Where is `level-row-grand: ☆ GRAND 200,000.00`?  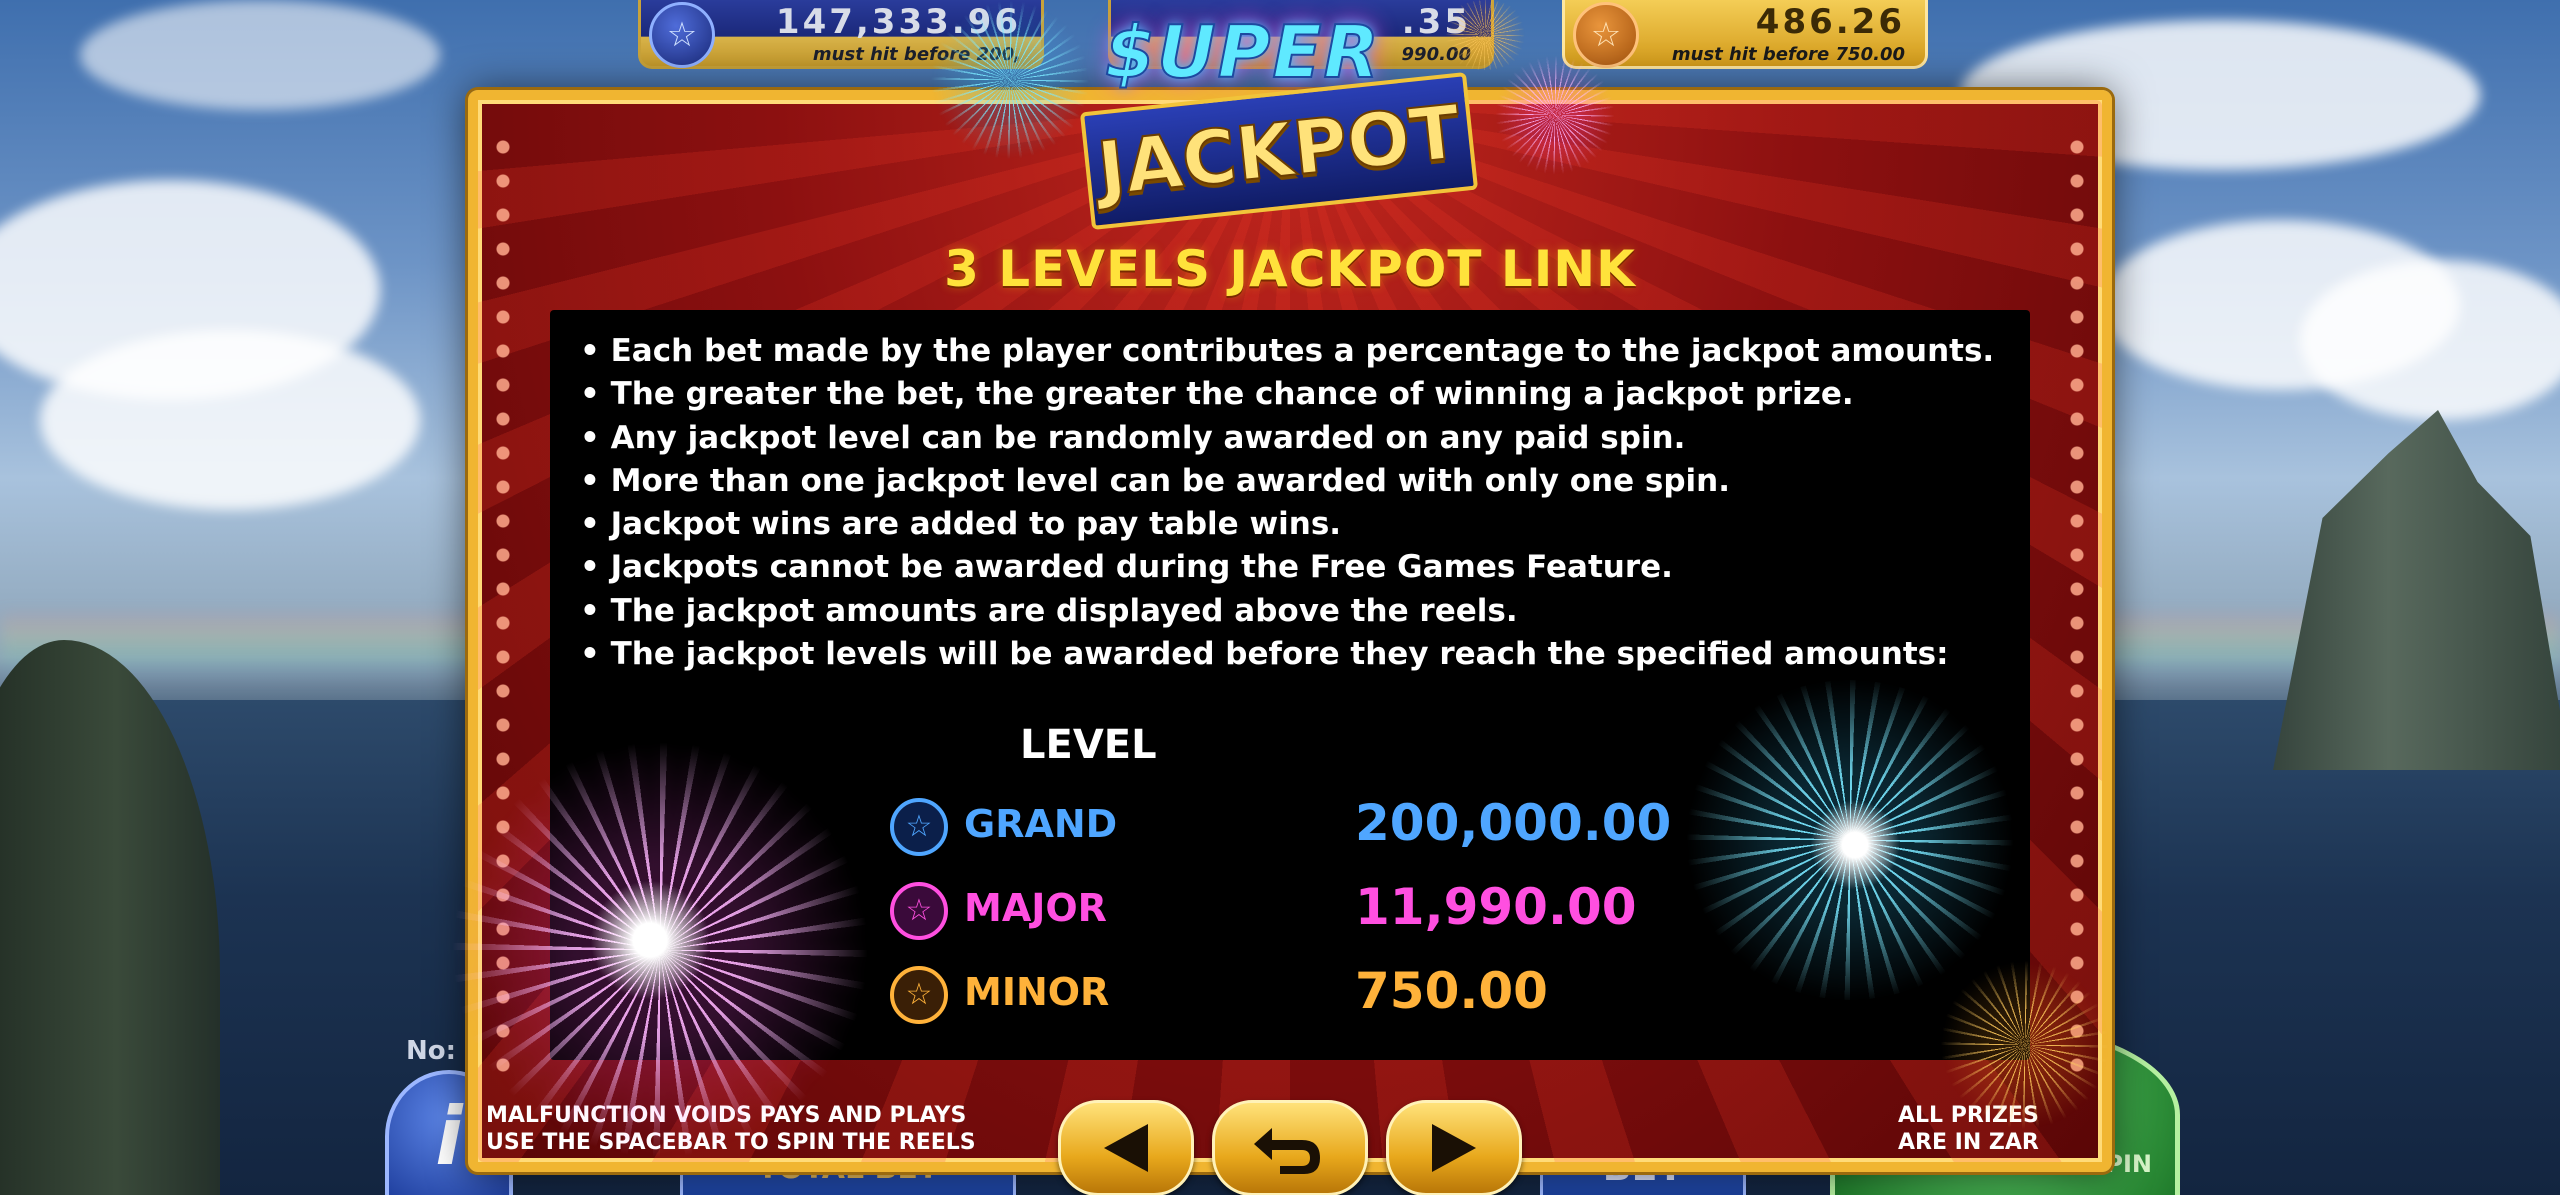 level-row-grand: ☆ GRAND 200,000.00 is located at coordinates (1290, 831).